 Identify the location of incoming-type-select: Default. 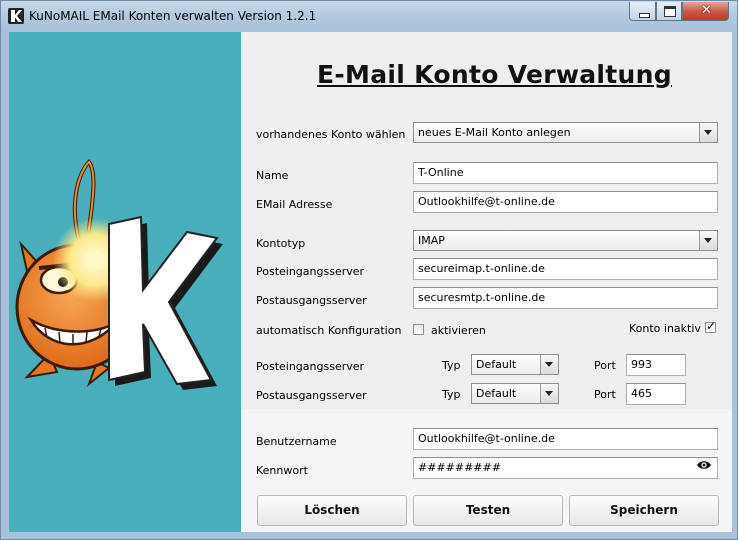
(515, 364).